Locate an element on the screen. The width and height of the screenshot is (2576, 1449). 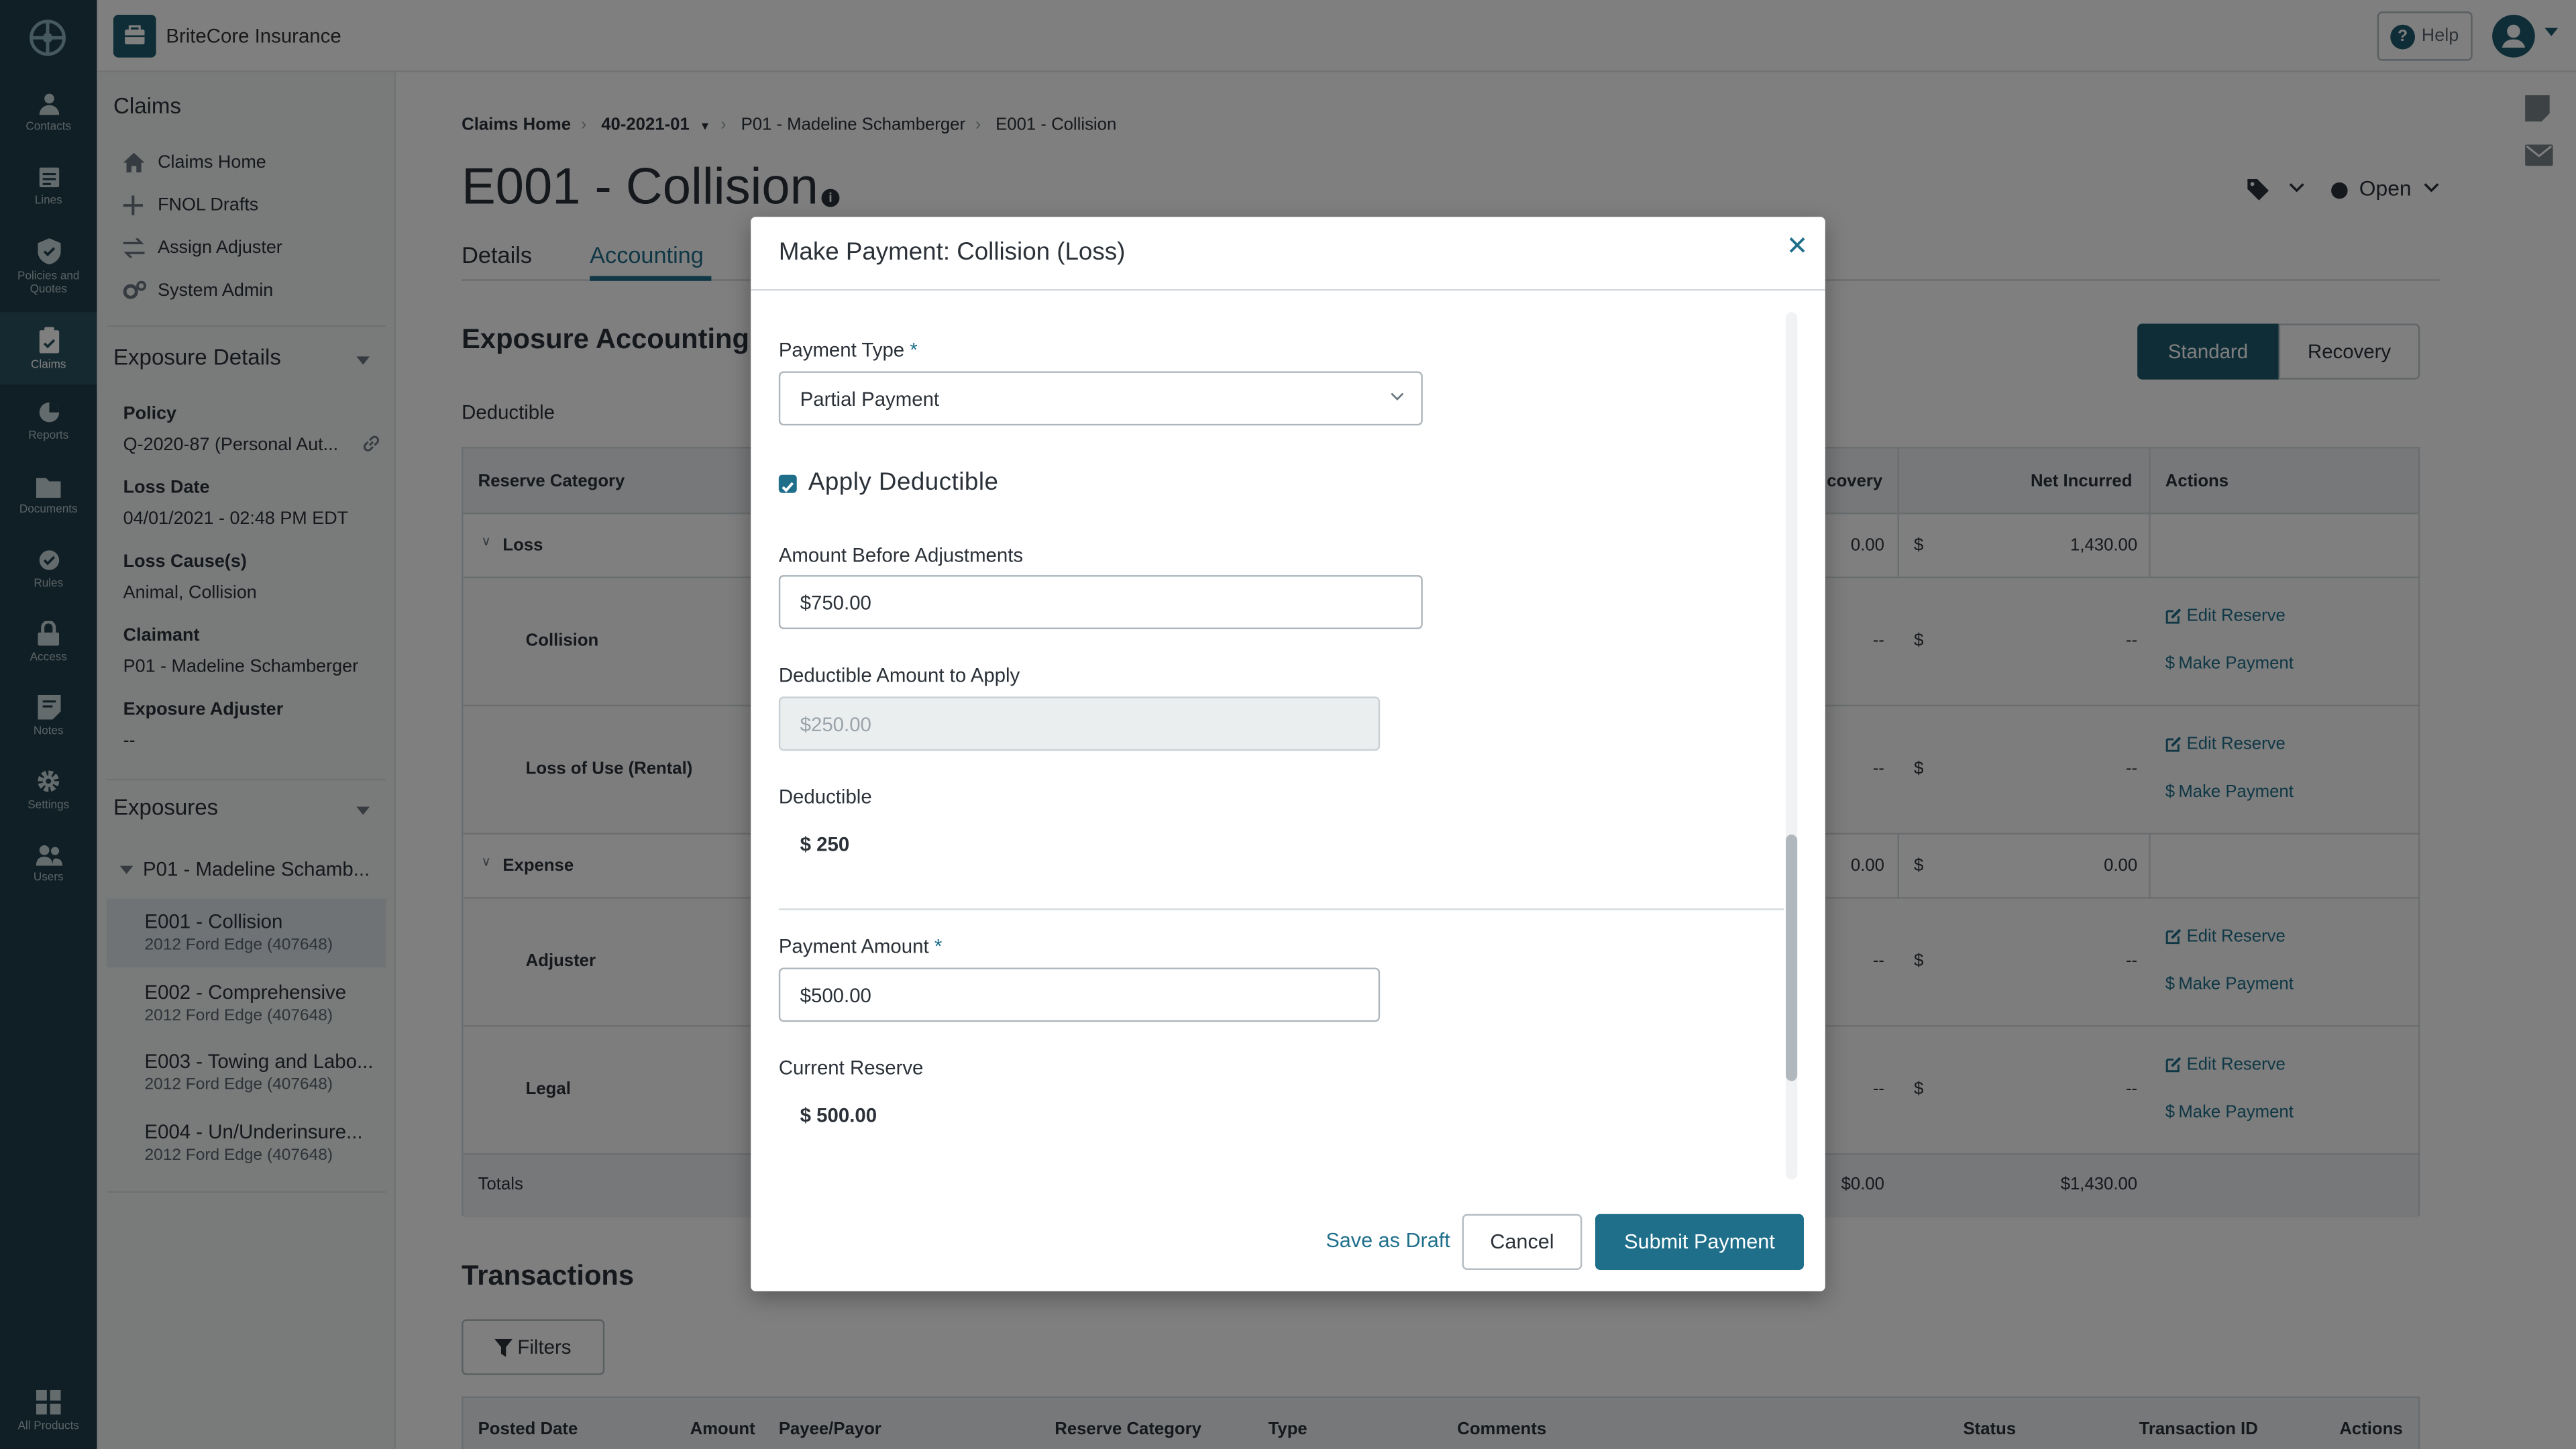
modal-divider is located at coordinates (1281, 909).